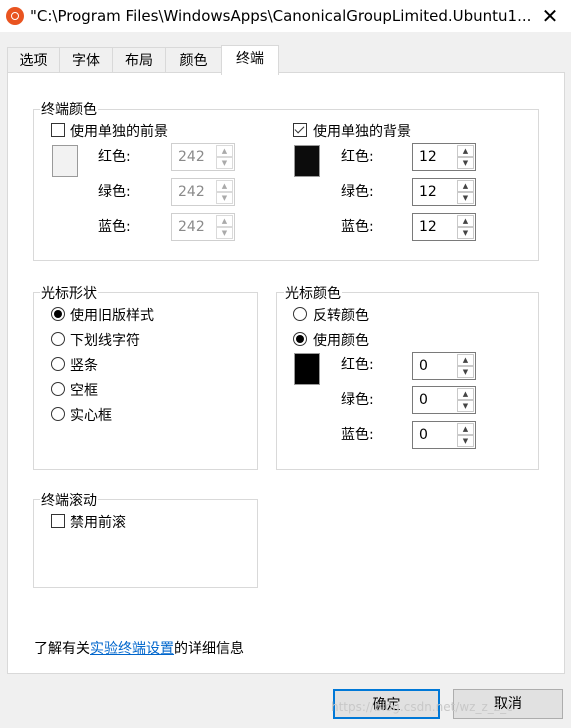 The height and width of the screenshot is (728, 571). Describe the element at coordinates (444, 227) in the screenshot. I see `bg-blue-spinner: 12 ▲ ▼` at that location.